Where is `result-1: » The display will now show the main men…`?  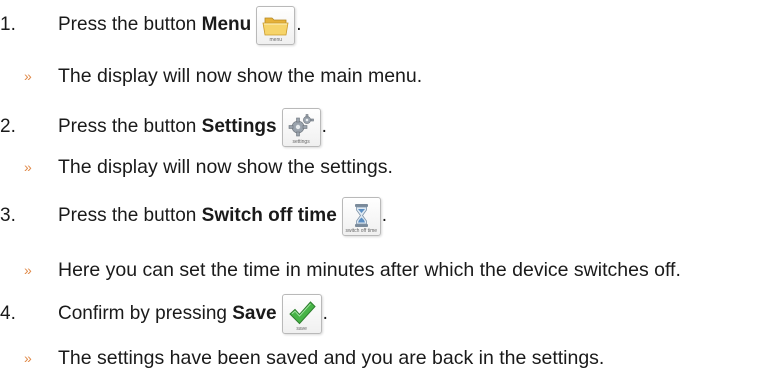 result-1: » The display will now show the main men… is located at coordinates (211, 76).